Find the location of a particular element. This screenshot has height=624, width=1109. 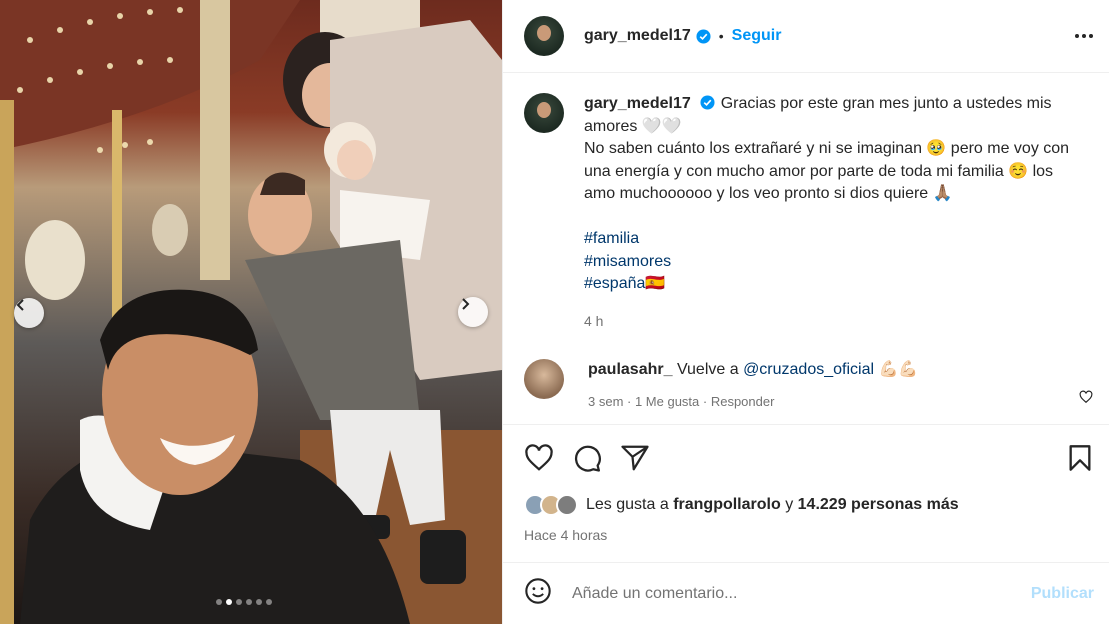

add-comment-bar: Publicar is located at coordinates (806, 593).